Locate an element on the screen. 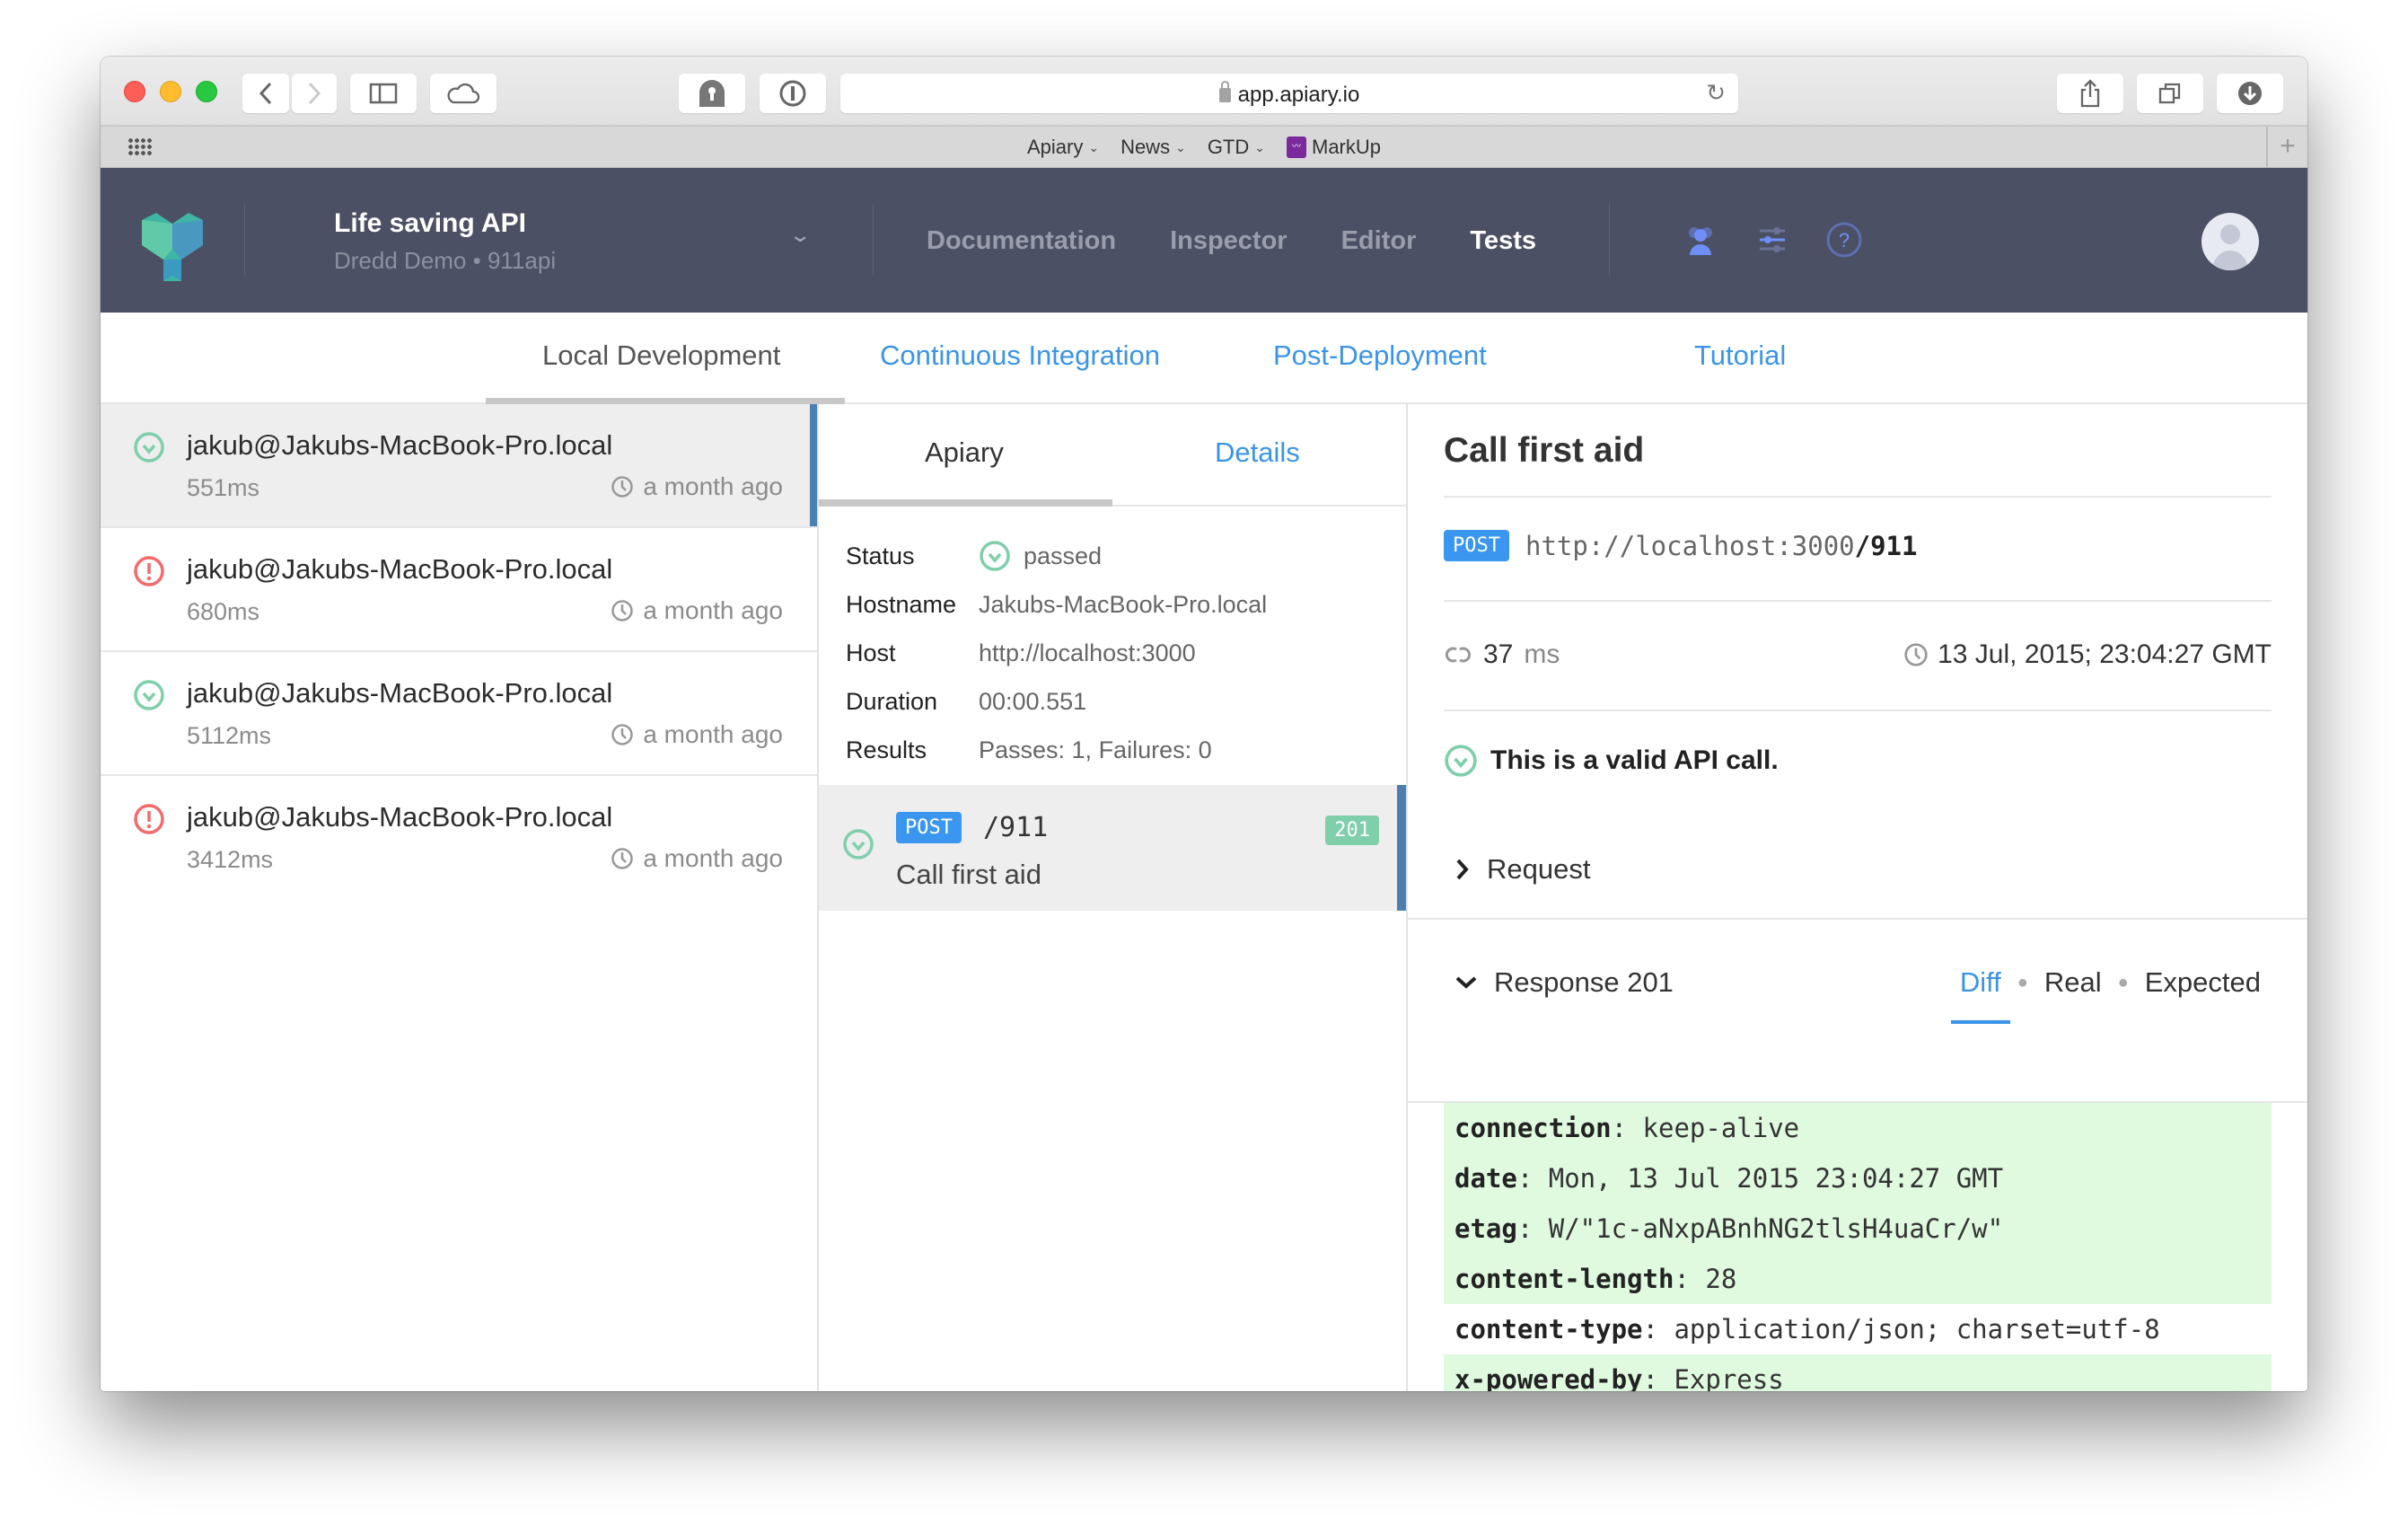 The height and width of the screenshot is (1534, 2408). url-path: /911 is located at coordinates (1886, 545).